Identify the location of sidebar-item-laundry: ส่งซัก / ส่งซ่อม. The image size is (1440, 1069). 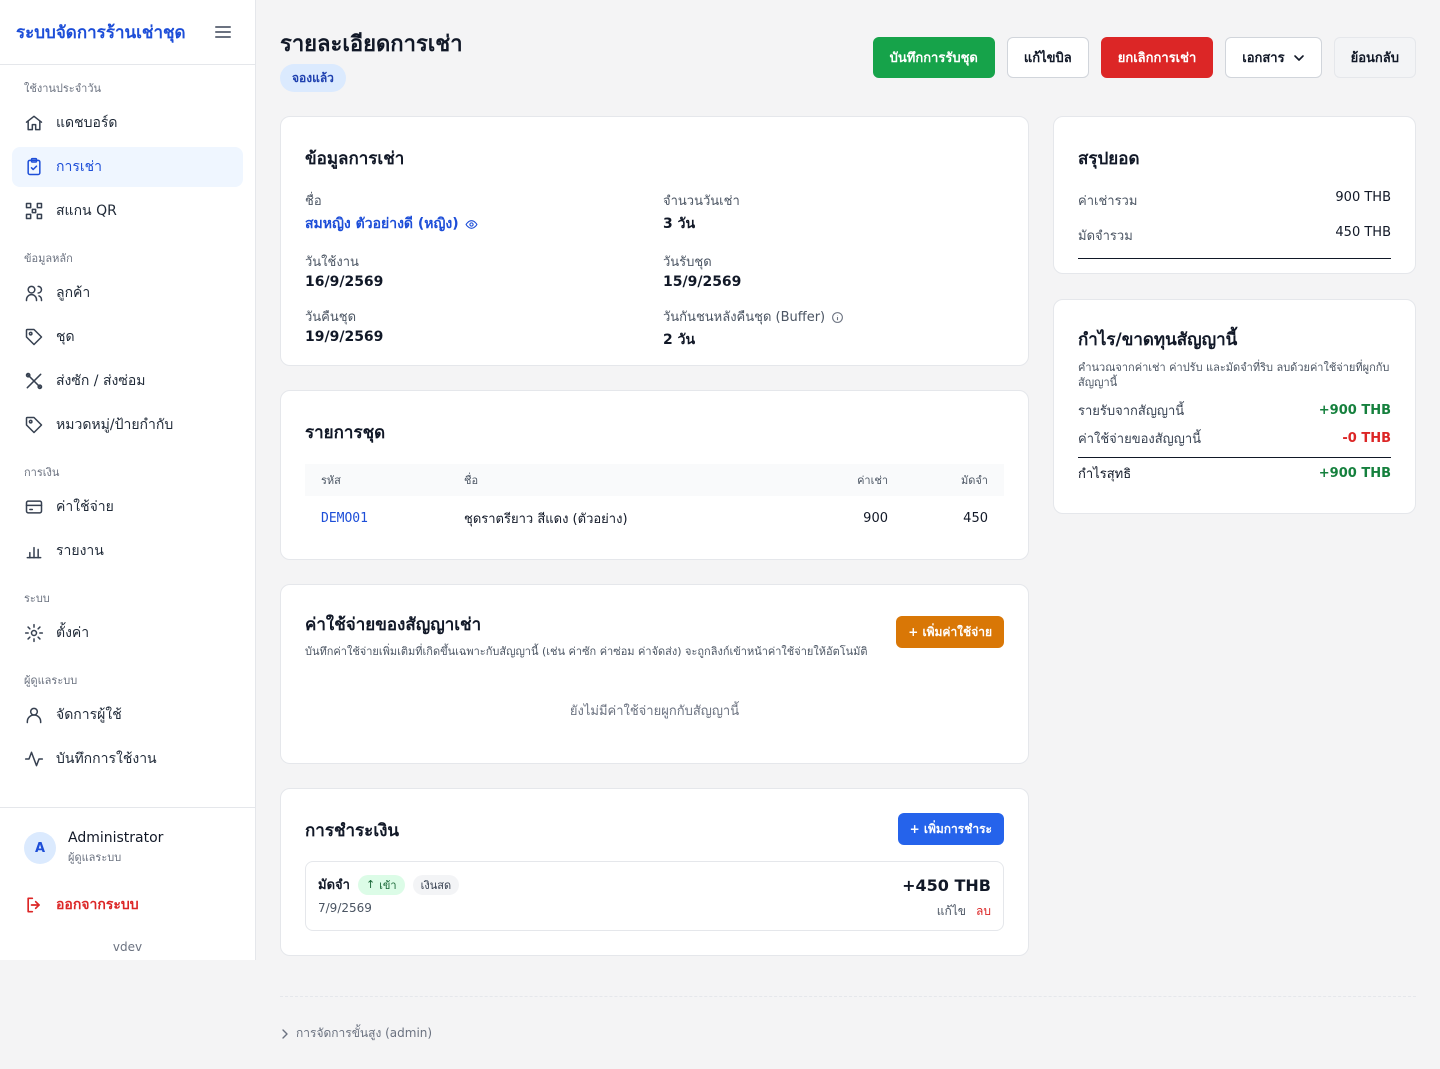
(127, 381).